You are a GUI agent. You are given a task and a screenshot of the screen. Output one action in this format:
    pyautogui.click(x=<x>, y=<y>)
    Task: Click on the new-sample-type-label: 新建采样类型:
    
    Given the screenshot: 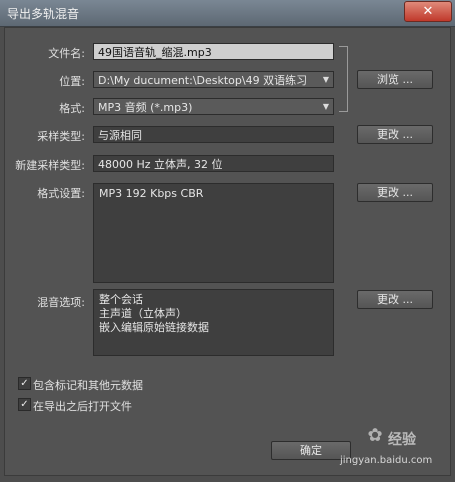 What is the action you would take?
    pyautogui.click(x=50, y=165)
    